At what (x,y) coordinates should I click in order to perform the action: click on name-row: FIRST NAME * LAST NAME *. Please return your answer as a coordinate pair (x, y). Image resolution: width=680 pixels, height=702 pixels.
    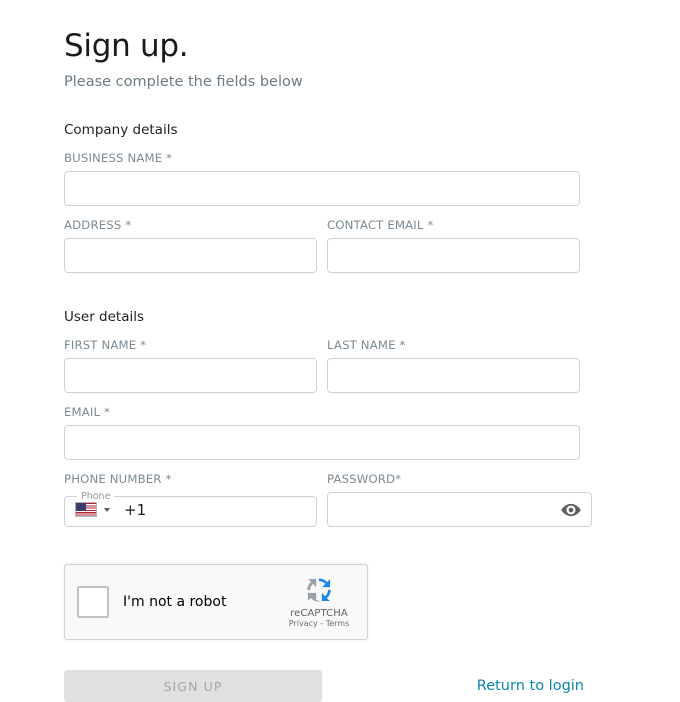
    Looking at the image, I should click on (372, 371).